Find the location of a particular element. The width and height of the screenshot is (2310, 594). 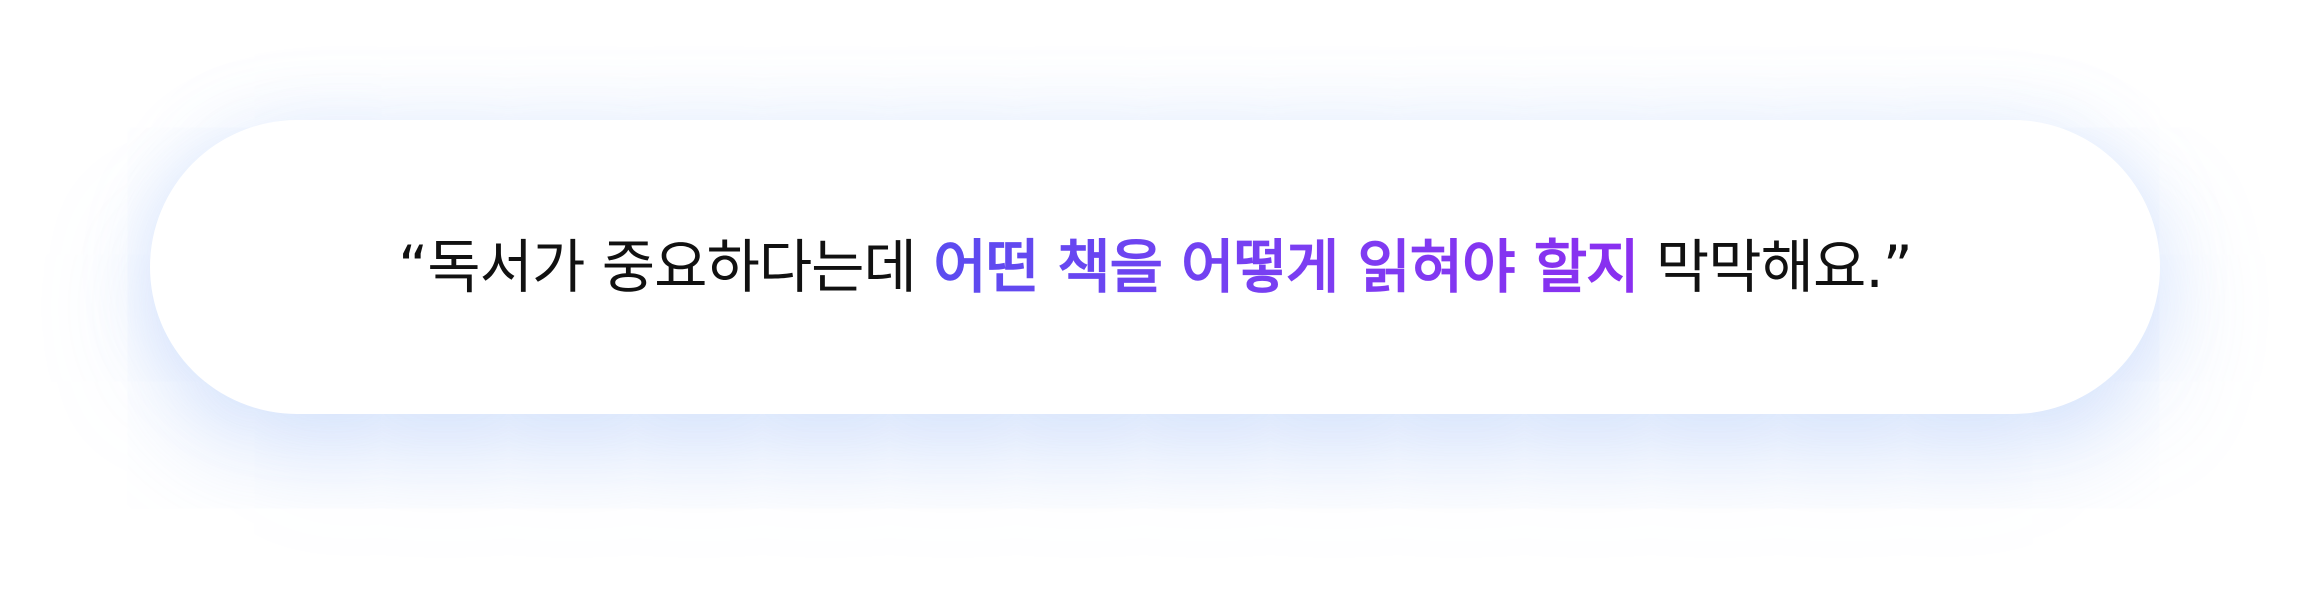

quote-text-after: 막막해요. is located at coordinates (1761, 267).